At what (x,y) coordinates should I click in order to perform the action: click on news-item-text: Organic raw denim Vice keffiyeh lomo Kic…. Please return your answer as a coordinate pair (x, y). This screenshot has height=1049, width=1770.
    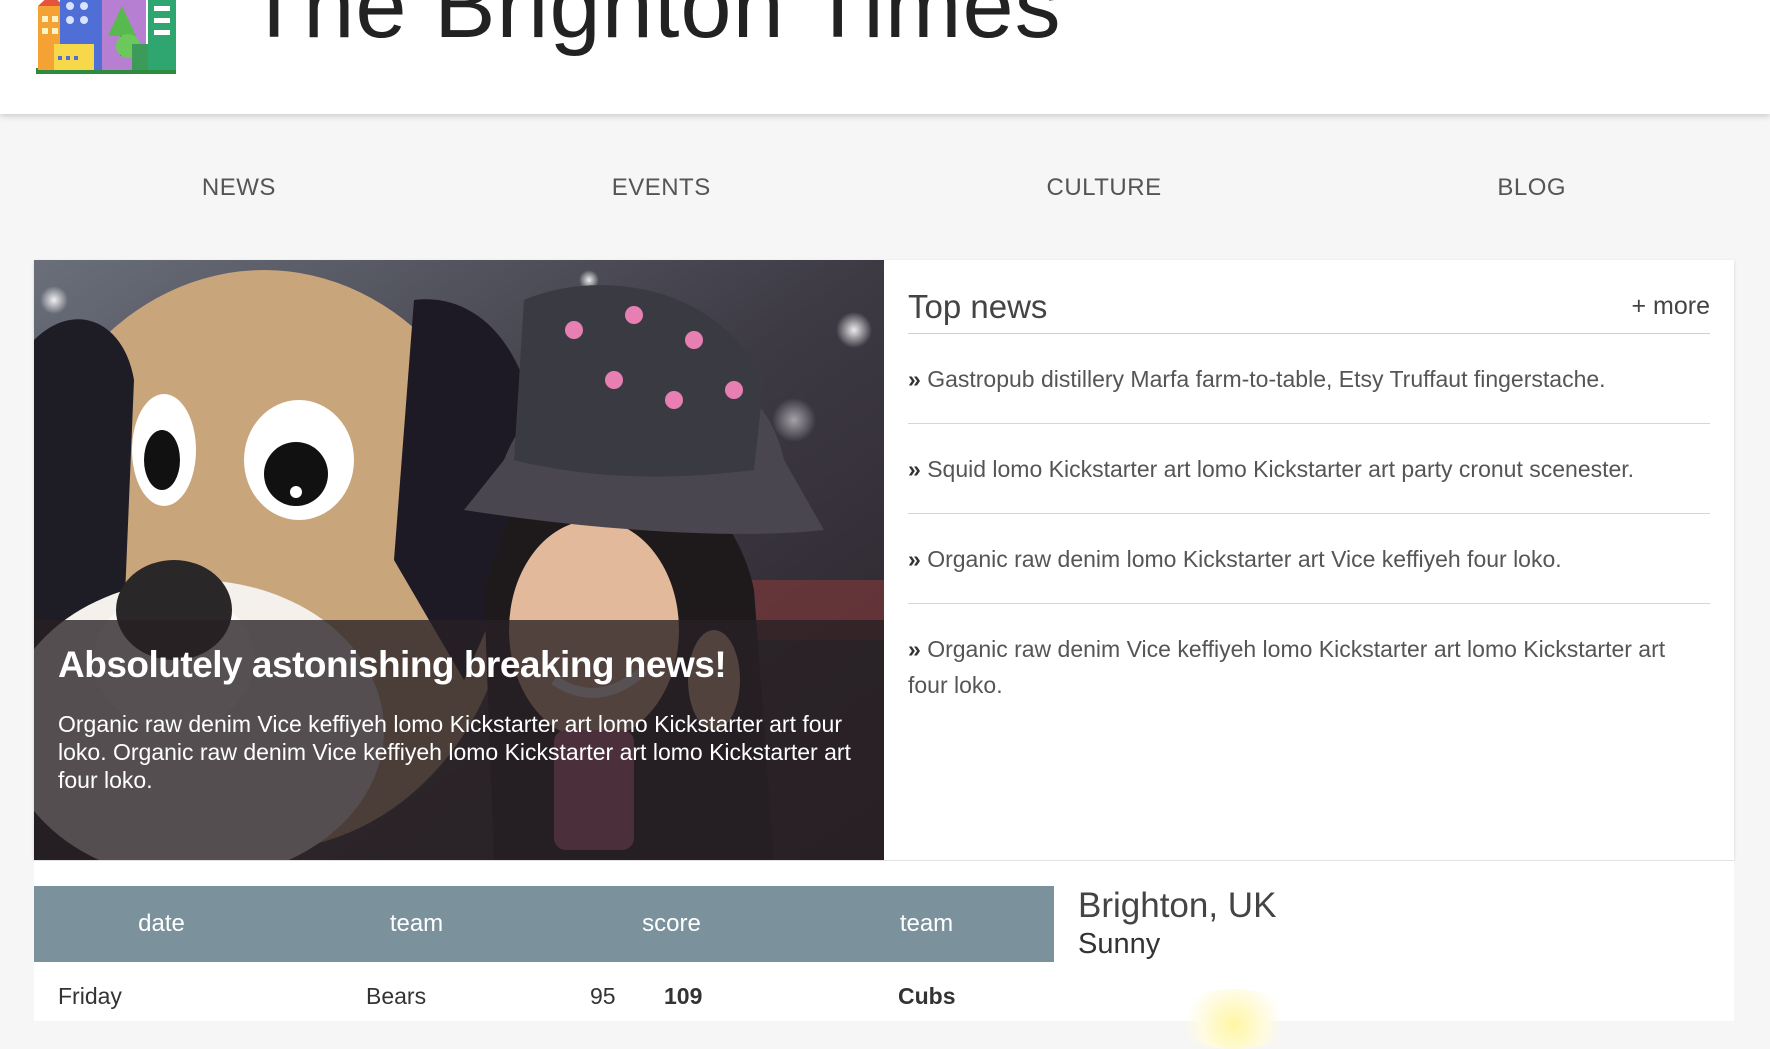
    Looking at the image, I should click on (1287, 667).